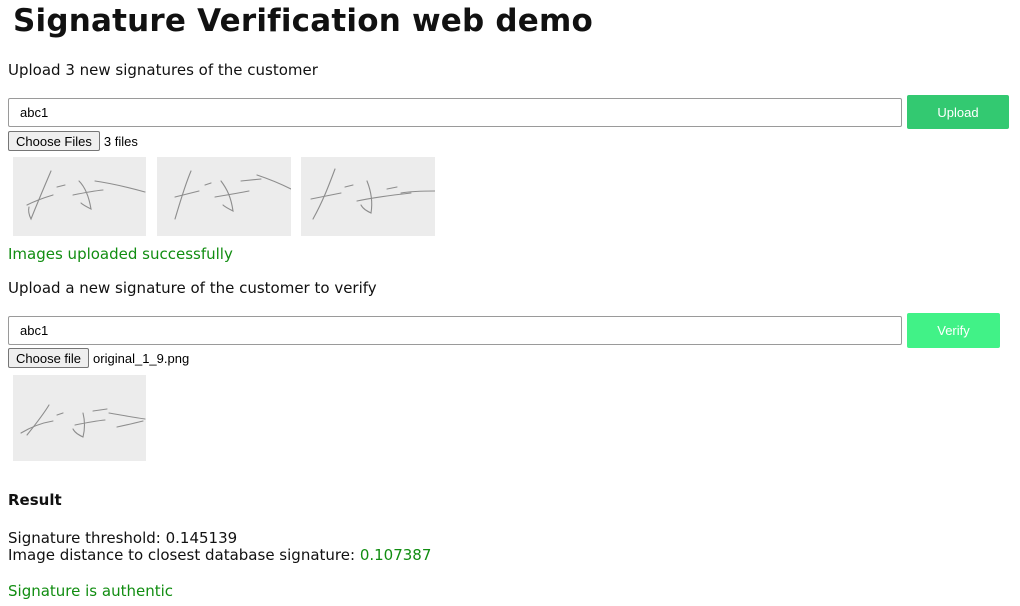 The image size is (1020, 606). What do you see at coordinates (163, 70) in the screenshot?
I see `upload-instruction: Upload 3 new signatures of the customer` at bounding box center [163, 70].